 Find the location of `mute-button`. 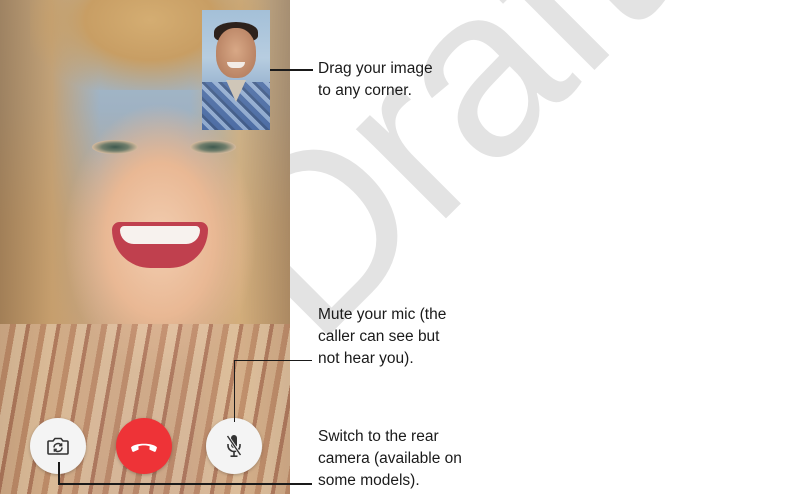

mute-button is located at coordinates (234, 446).